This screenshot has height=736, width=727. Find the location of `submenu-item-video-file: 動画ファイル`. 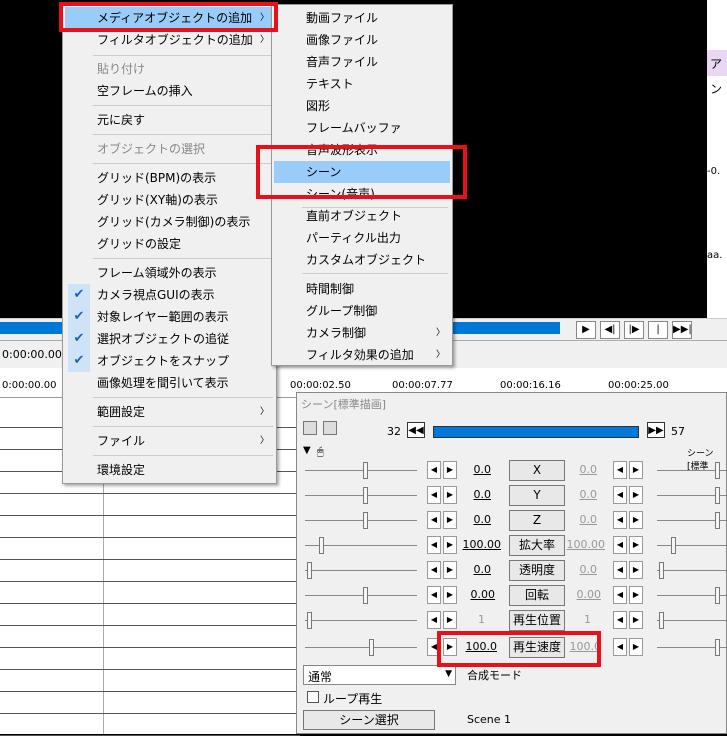

submenu-item-video-file: 動画ファイル is located at coordinates (362, 18).